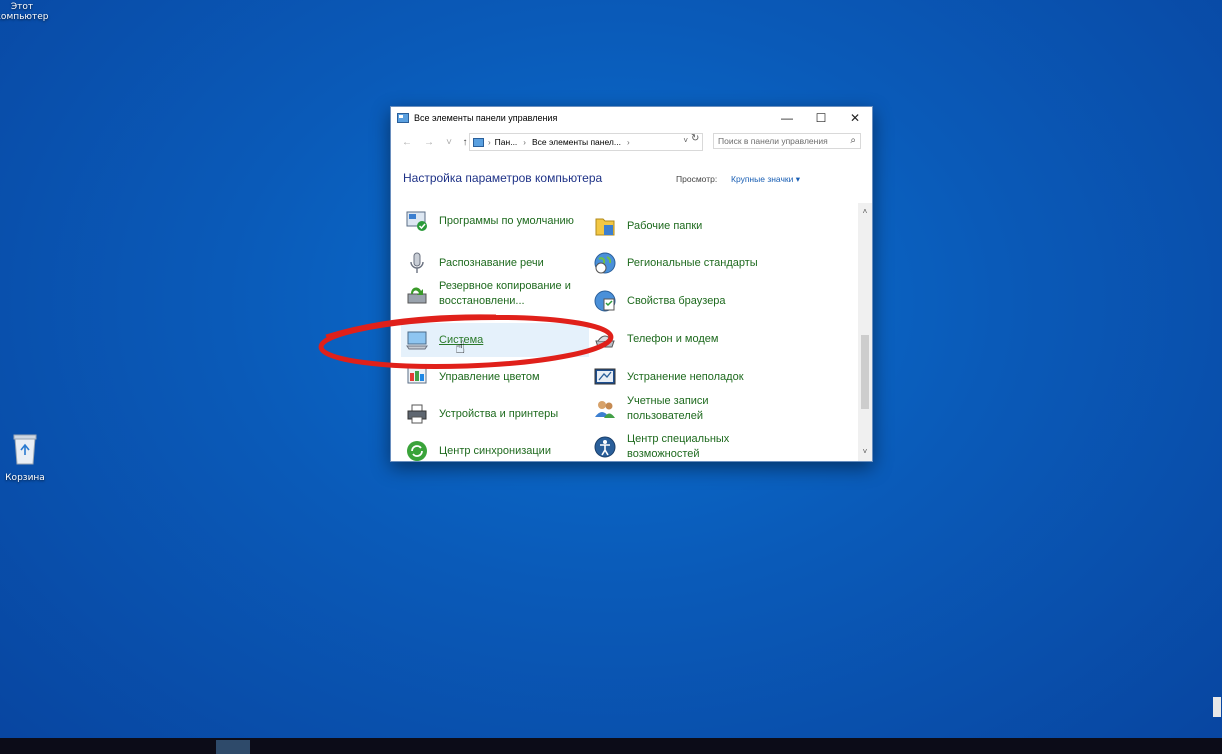  Describe the element at coordinates (765, 179) in the screenshot. I see `view-mode-dropdown: Крупные значки ▾` at that location.